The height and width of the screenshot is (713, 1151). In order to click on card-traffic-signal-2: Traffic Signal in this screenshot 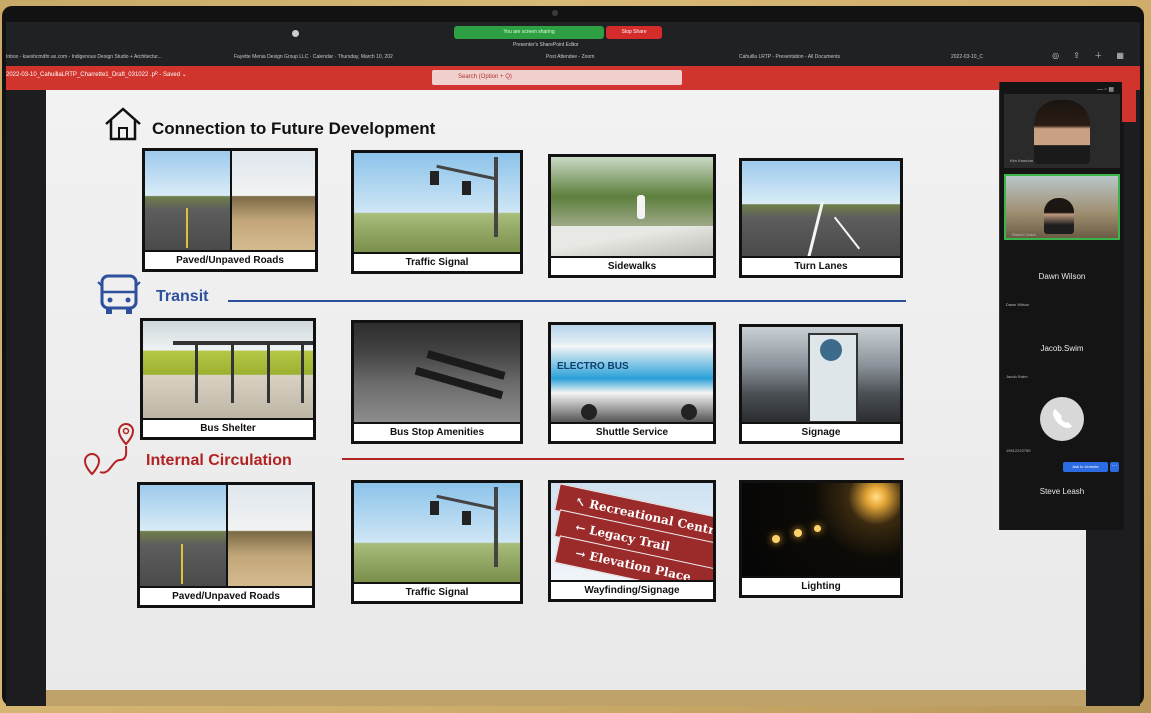, I will do `click(437, 542)`.